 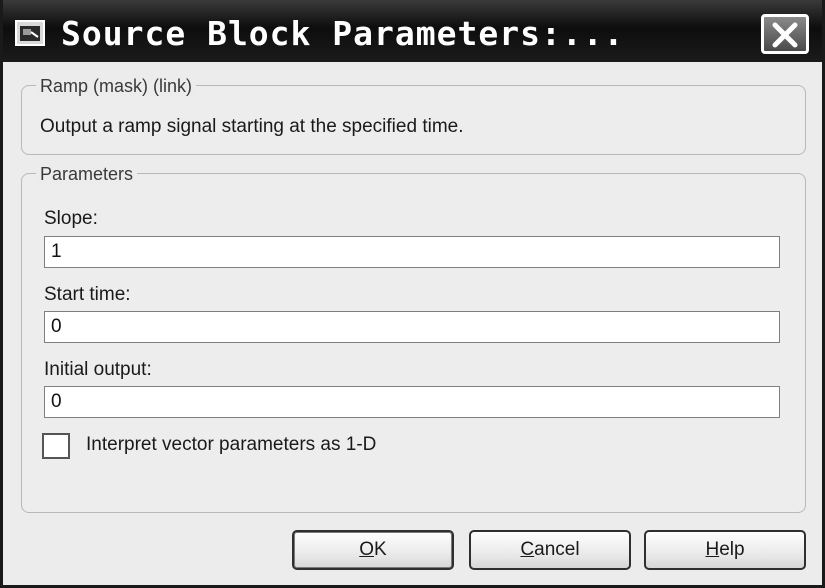 I want to click on help-label-rest: elp, so click(x=732, y=549).